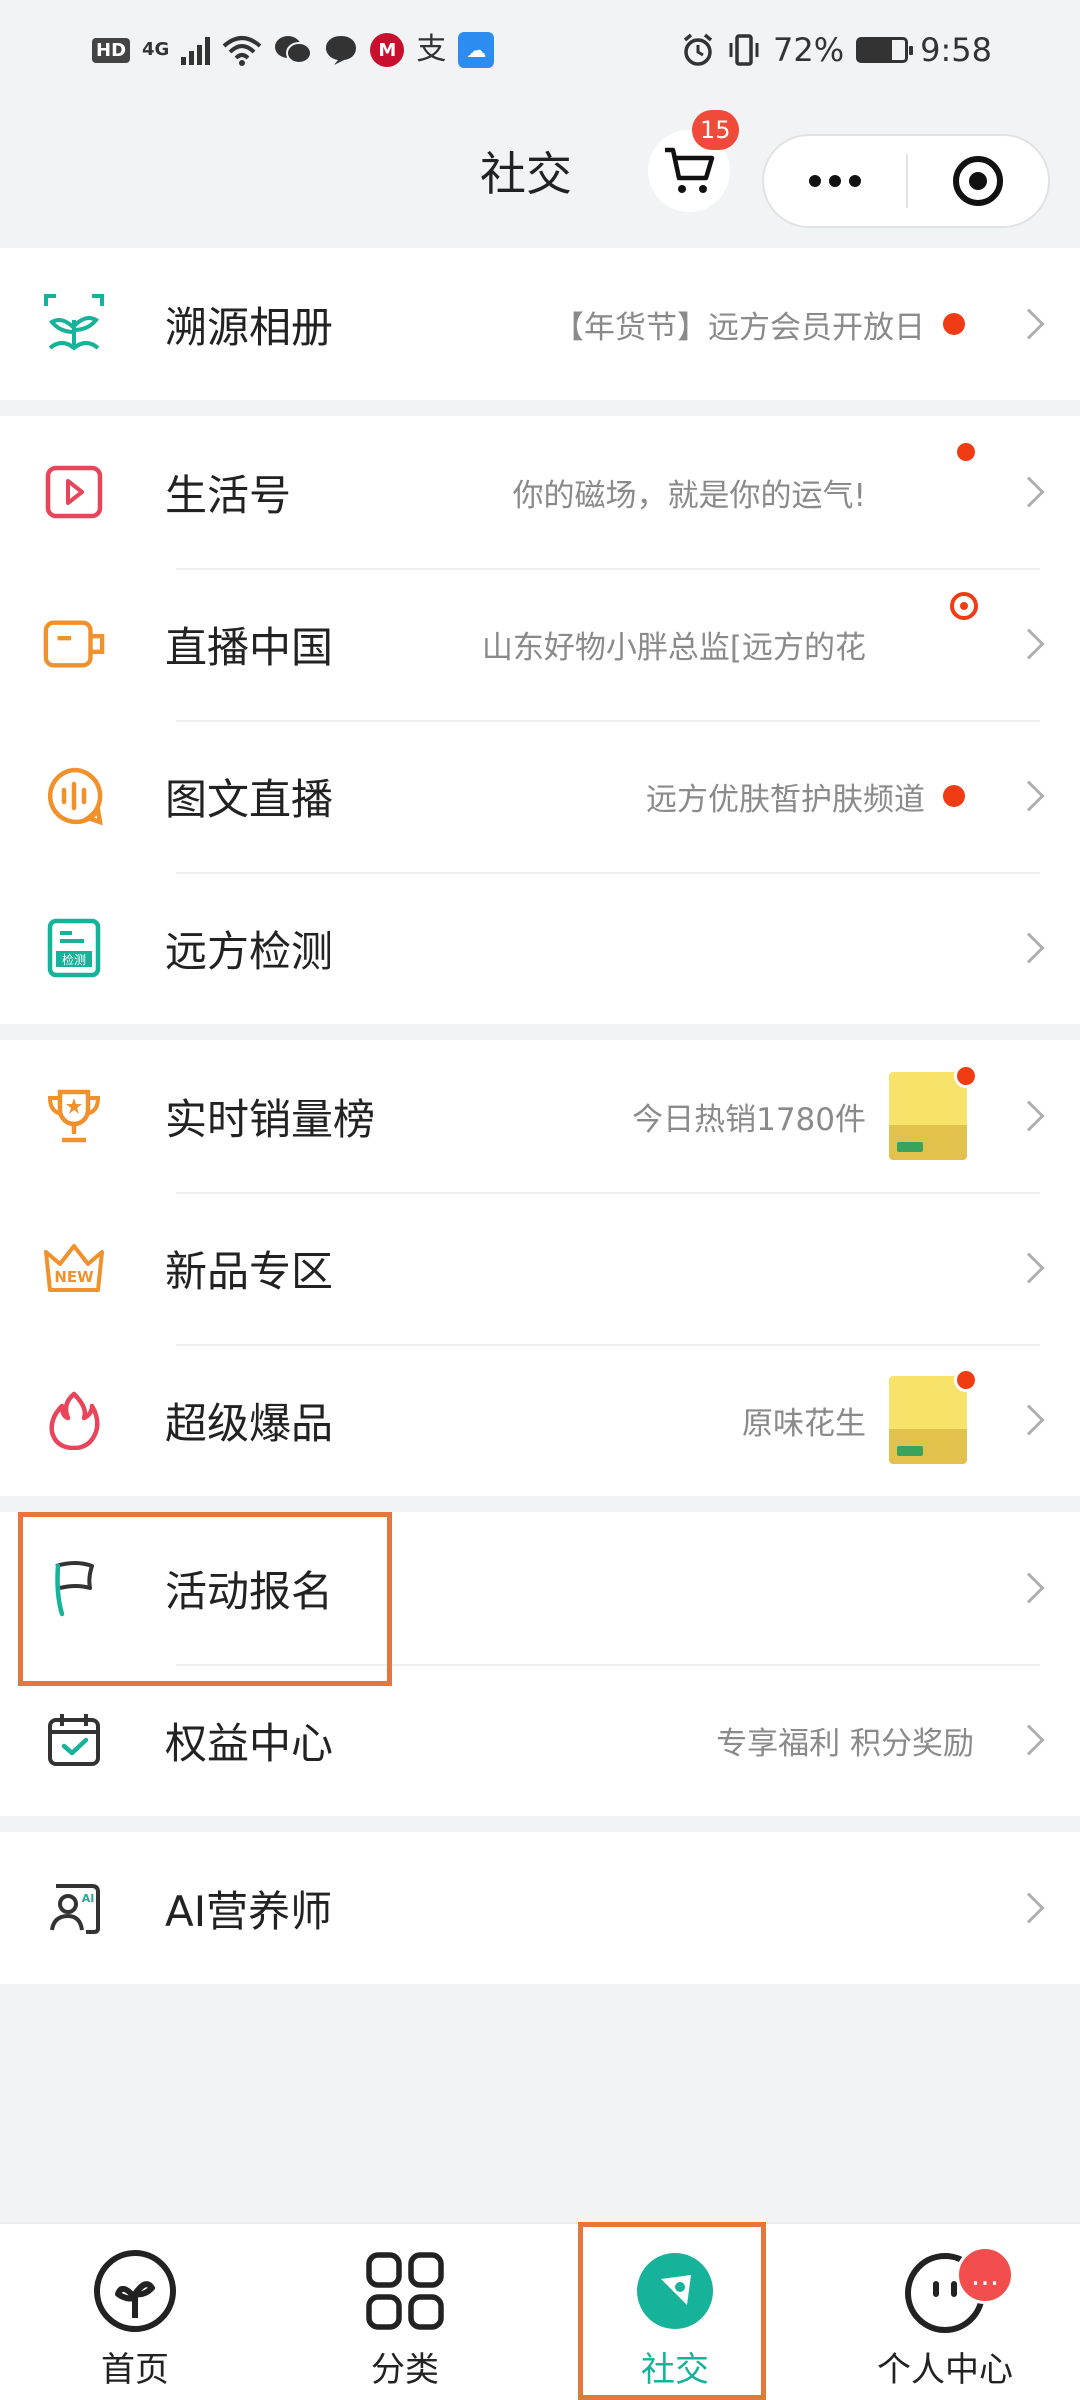 The width and height of the screenshot is (1080, 2400). Describe the element at coordinates (745, 488) in the screenshot. I see `menu-item-subtitle: 你的磁场，就是你的运气!` at that location.